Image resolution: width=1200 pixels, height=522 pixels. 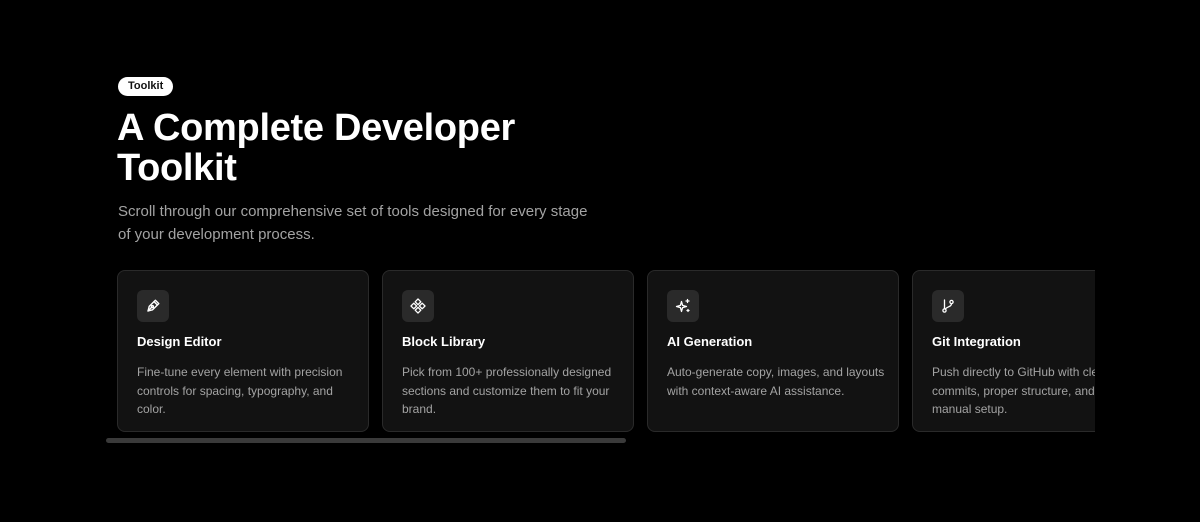 What do you see at coordinates (177, 168) in the screenshot?
I see `section-title-line-2: Toolkit` at bounding box center [177, 168].